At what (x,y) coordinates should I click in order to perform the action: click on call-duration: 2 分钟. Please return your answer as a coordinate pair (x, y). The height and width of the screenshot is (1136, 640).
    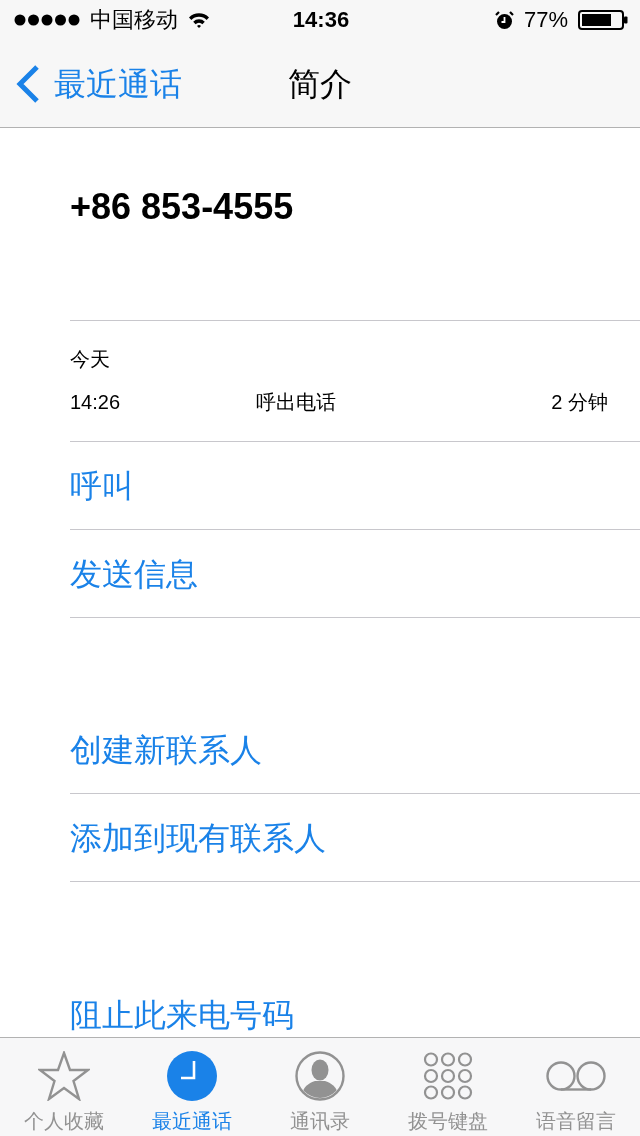
    Looking at the image, I should click on (579, 402).